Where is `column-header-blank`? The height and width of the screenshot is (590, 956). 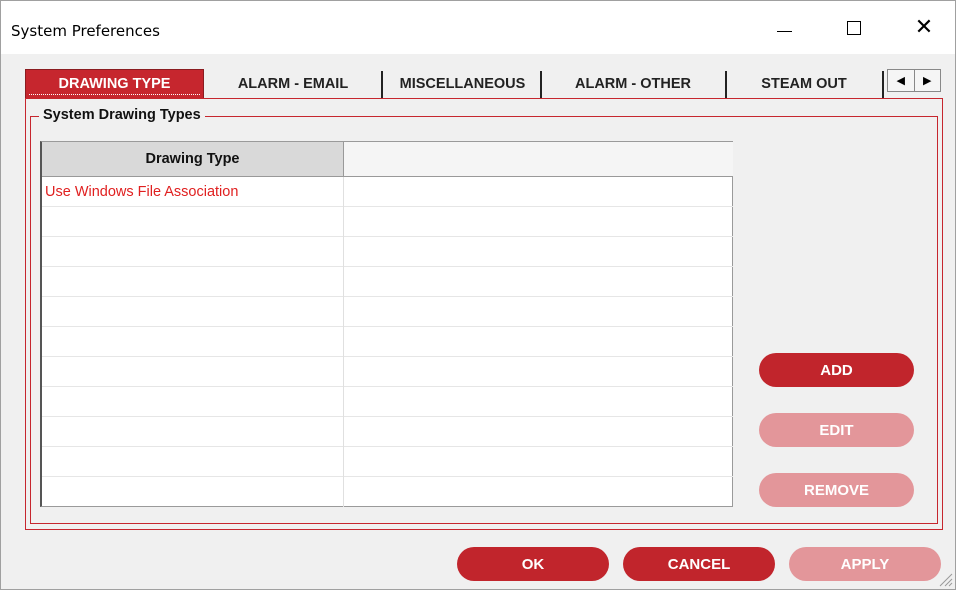
column-header-blank is located at coordinates (538, 159).